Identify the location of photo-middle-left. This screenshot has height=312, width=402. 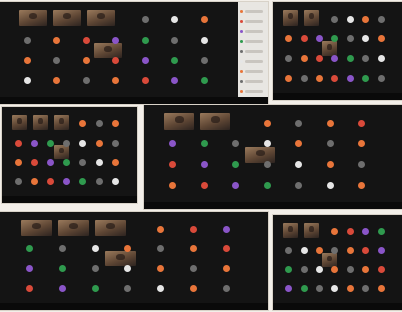
(69, 155).